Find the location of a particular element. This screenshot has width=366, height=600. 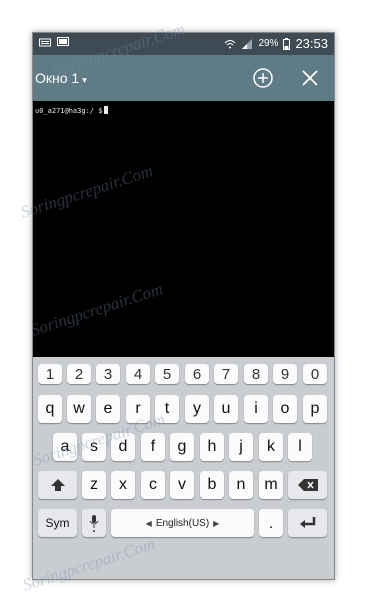

key-j: j is located at coordinates (241, 447).